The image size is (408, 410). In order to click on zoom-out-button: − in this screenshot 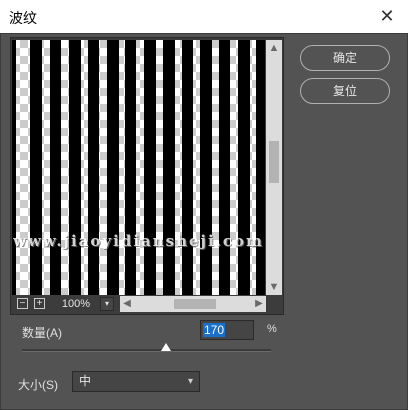, I will do `click(22, 303)`.